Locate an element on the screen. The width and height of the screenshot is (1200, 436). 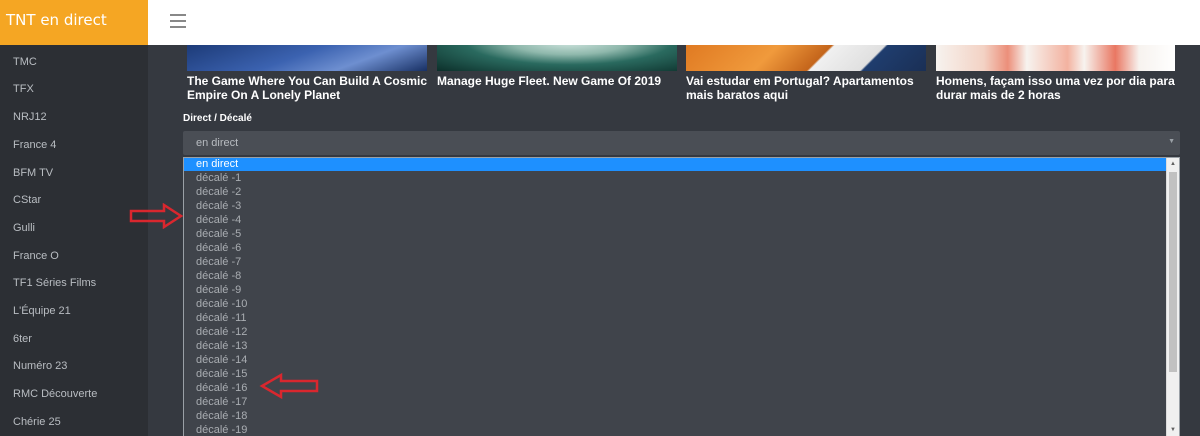
sidebar-item-gulli: Gulli is located at coordinates (24, 231).